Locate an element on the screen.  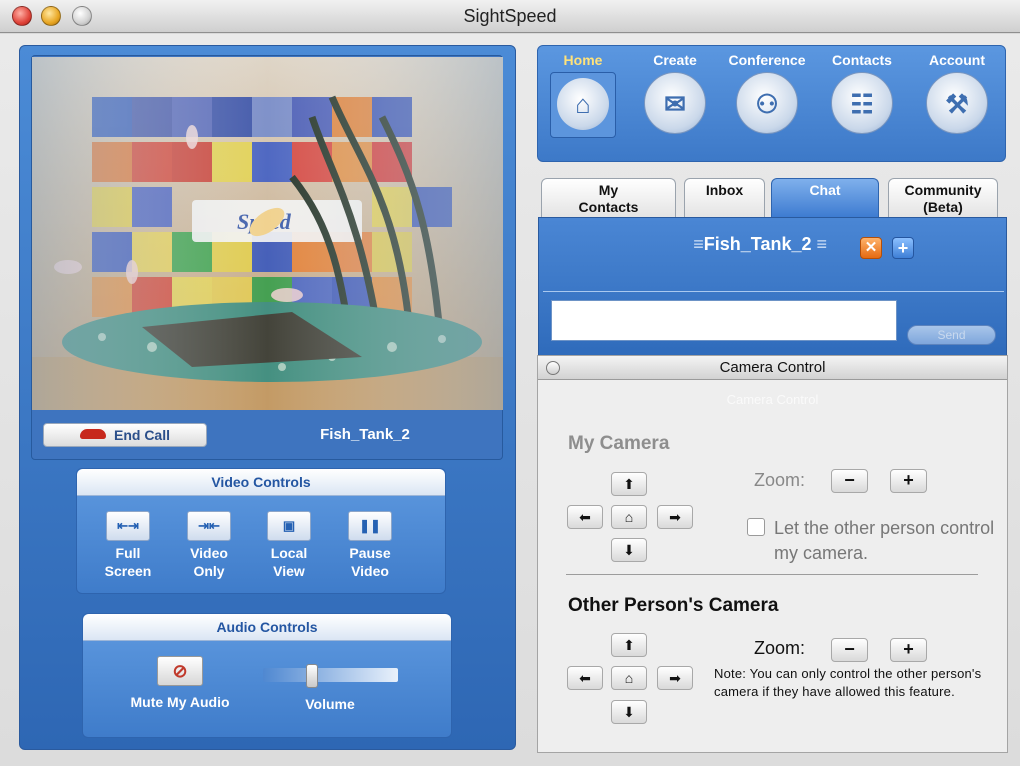
other-camera-right-button: ➡ is located at coordinates (675, 678).